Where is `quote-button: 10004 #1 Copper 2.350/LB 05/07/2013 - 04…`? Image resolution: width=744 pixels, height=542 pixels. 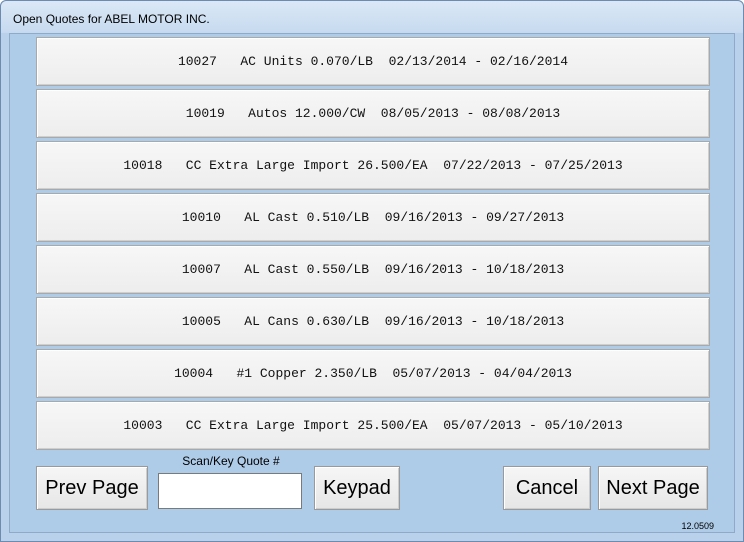
quote-button: 10004 #1 Copper 2.350/LB 05/07/2013 - 04… is located at coordinates (373, 373).